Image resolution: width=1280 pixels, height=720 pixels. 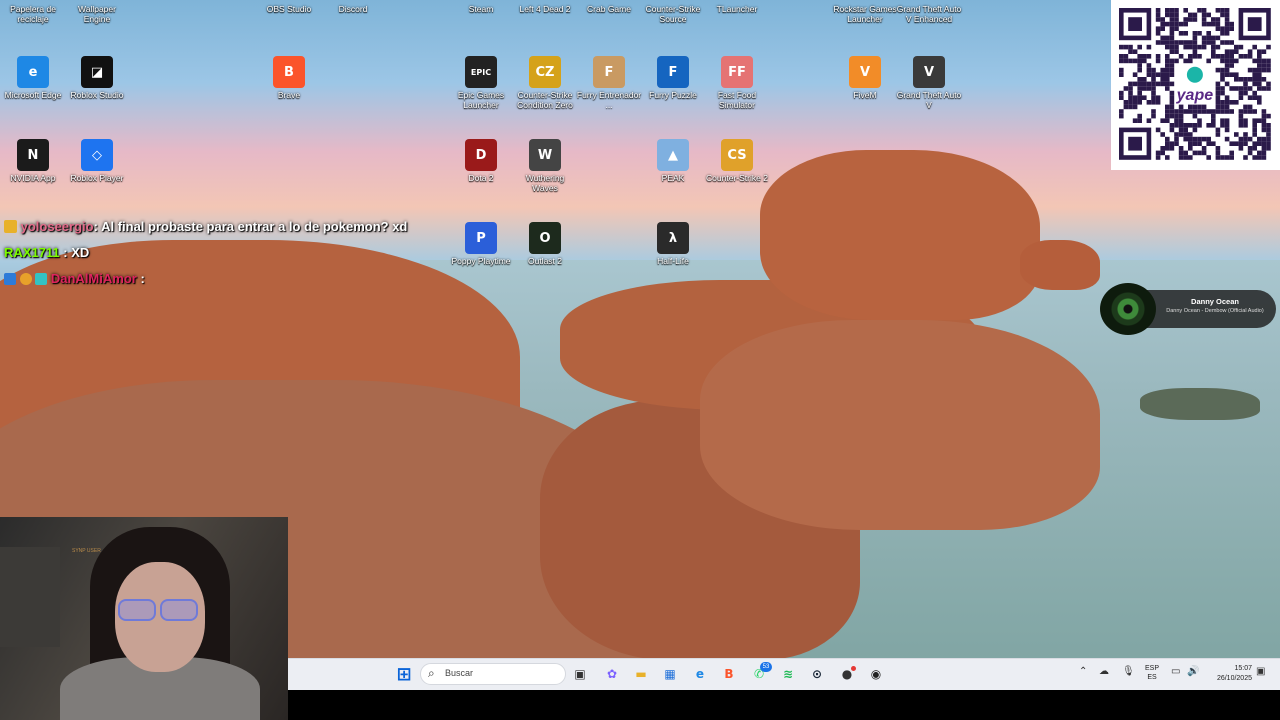 I want to click on cloud-off-icon: ☁, so click(x=1104, y=671).